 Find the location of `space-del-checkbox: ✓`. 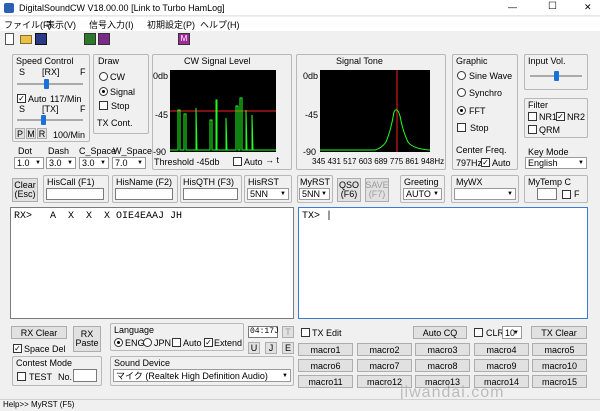

space-del-checkbox: ✓ is located at coordinates (17, 348).